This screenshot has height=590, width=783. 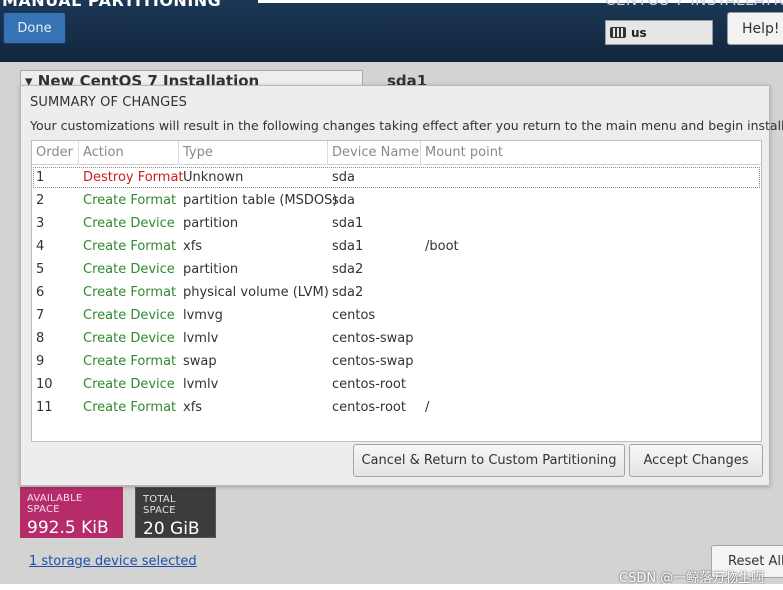 I want to click on row-device: centos, so click(x=354, y=315).